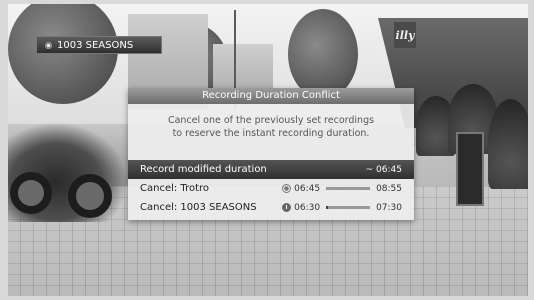 This screenshot has width=534, height=300. Describe the element at coordinates (405, 35) in the screenshot. I see `illy-sign: illy` at that location.